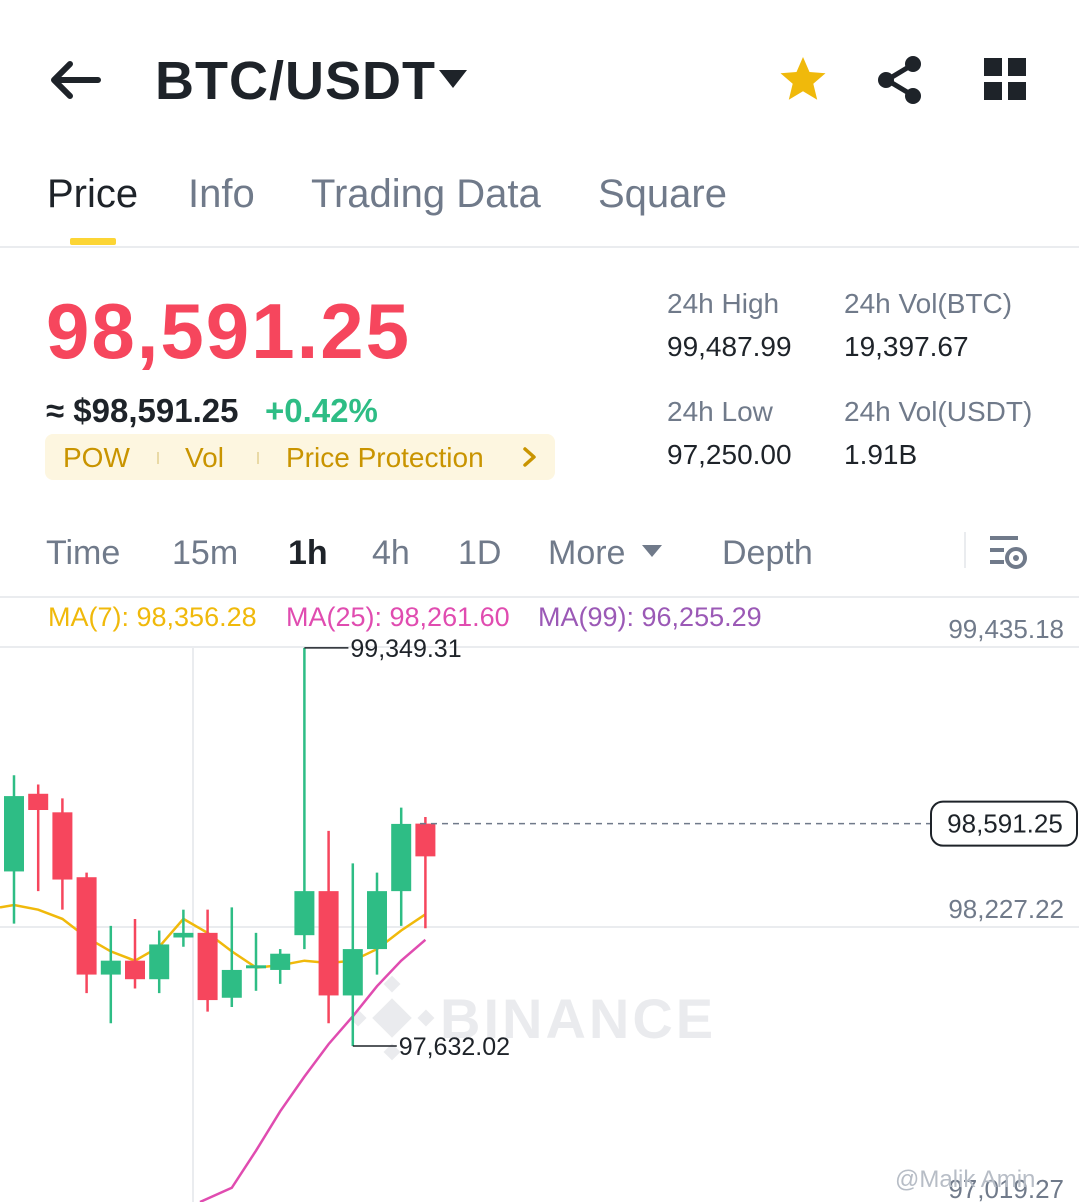  What do you see at coordinates (530, 457) in the screenshot?
I see `chevron-right-icon` at bounding box center [530, 457].